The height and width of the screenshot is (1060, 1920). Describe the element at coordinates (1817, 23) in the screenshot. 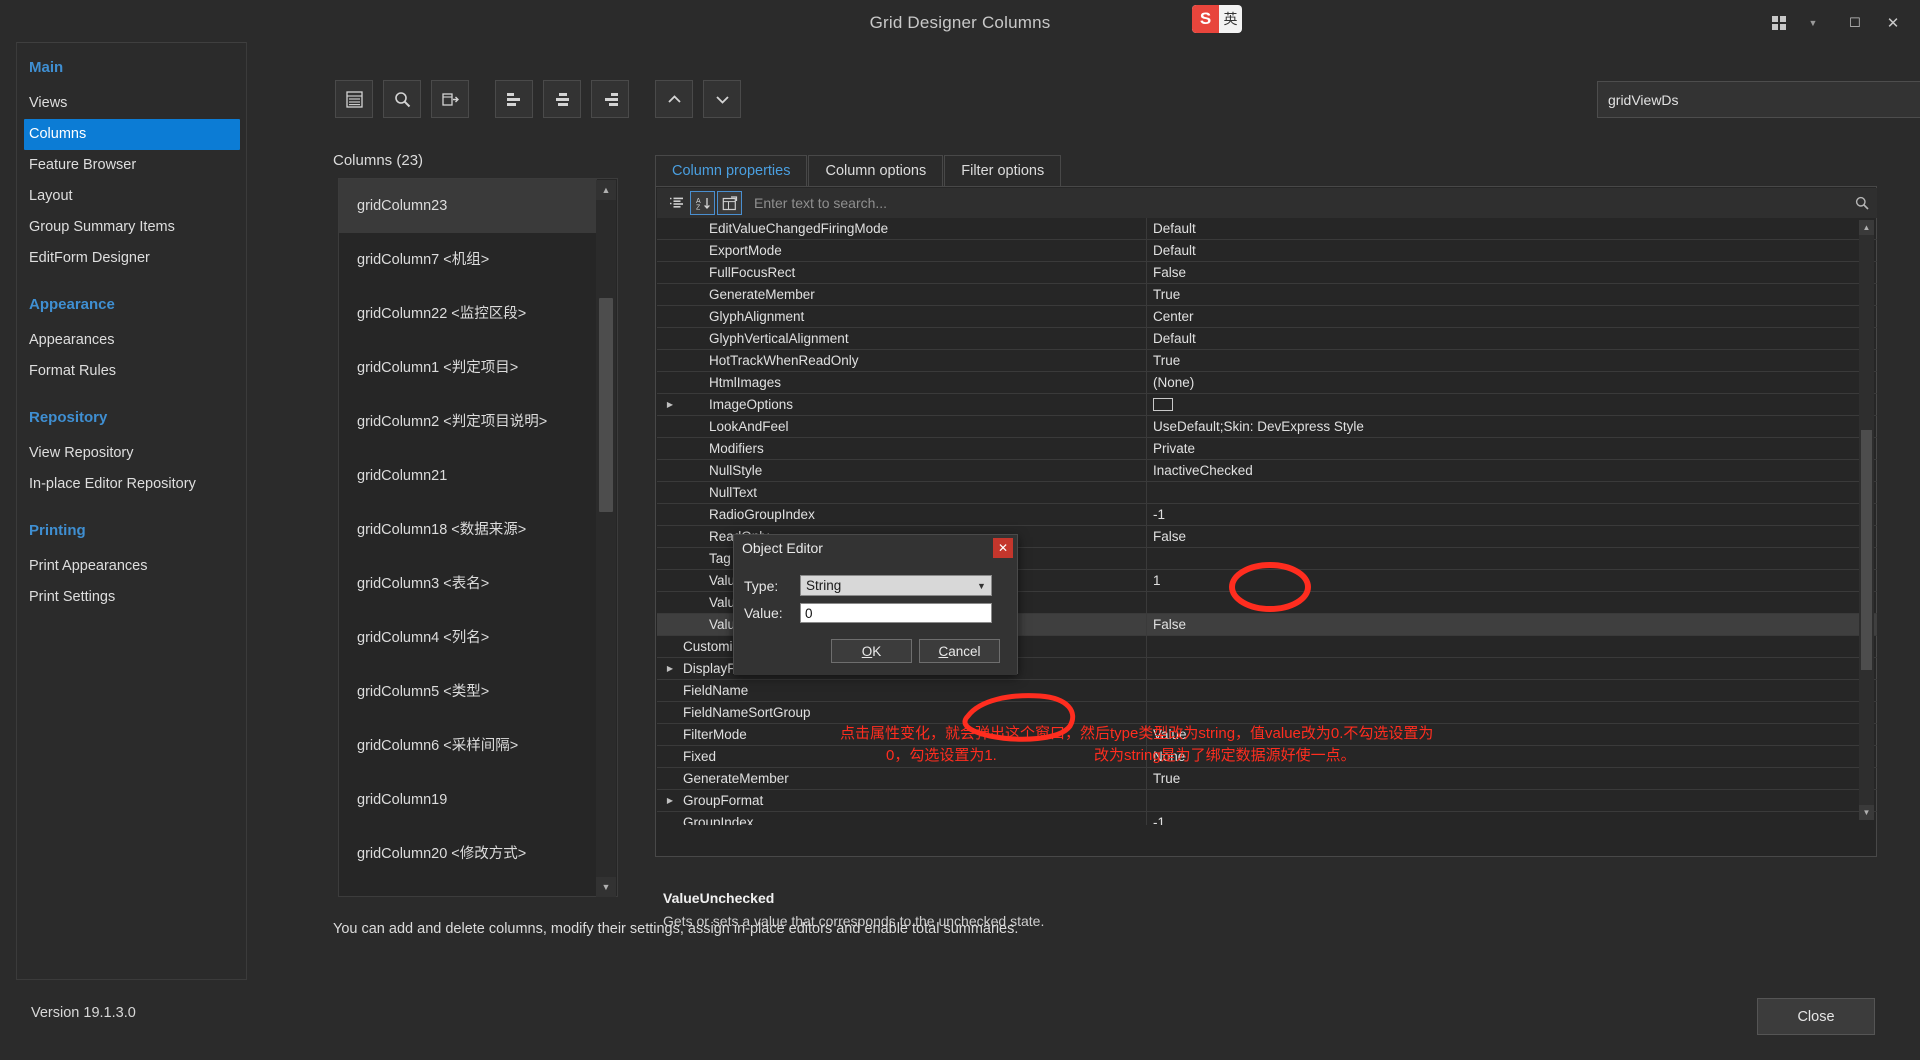

I see `layout-dropdown-button: ▼` at that location.